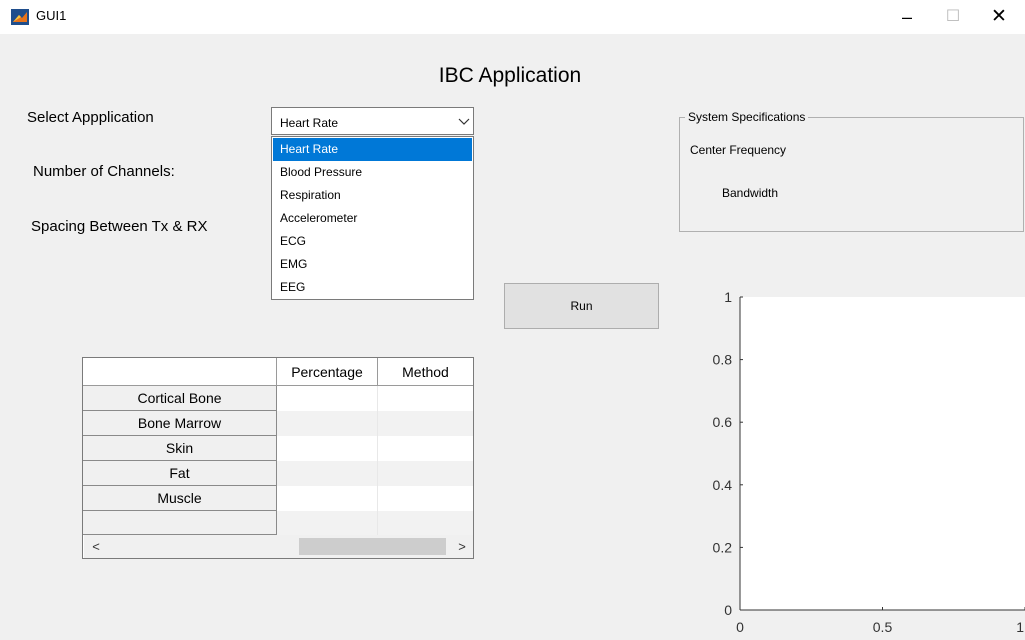 Image resolution: width=1025 pixels, height=640 pixels. I want to click on row-header-empty, so click(180, 523).